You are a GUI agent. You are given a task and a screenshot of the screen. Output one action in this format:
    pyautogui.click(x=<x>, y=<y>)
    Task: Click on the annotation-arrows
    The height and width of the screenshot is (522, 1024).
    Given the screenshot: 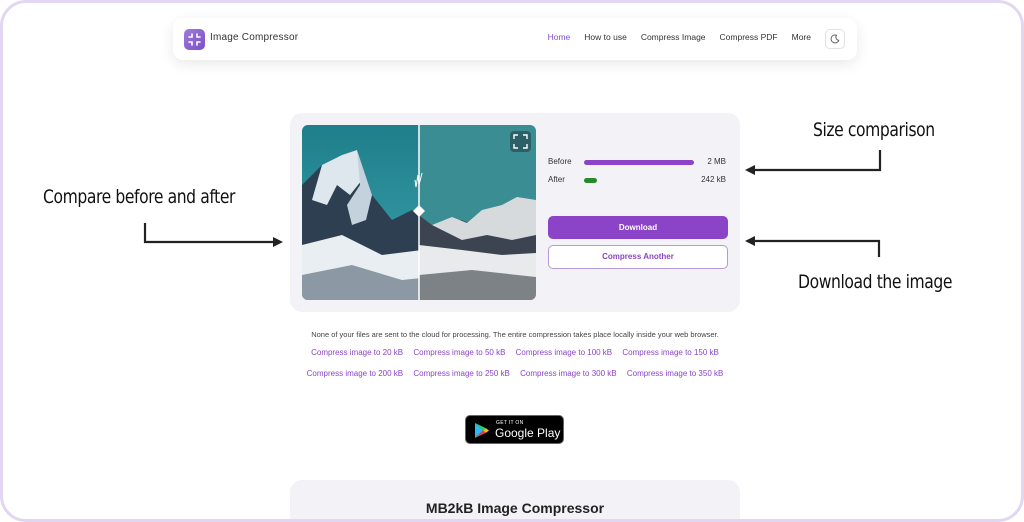 What is the action you would take?
    pyautogui.click(x=512, y=203)
    